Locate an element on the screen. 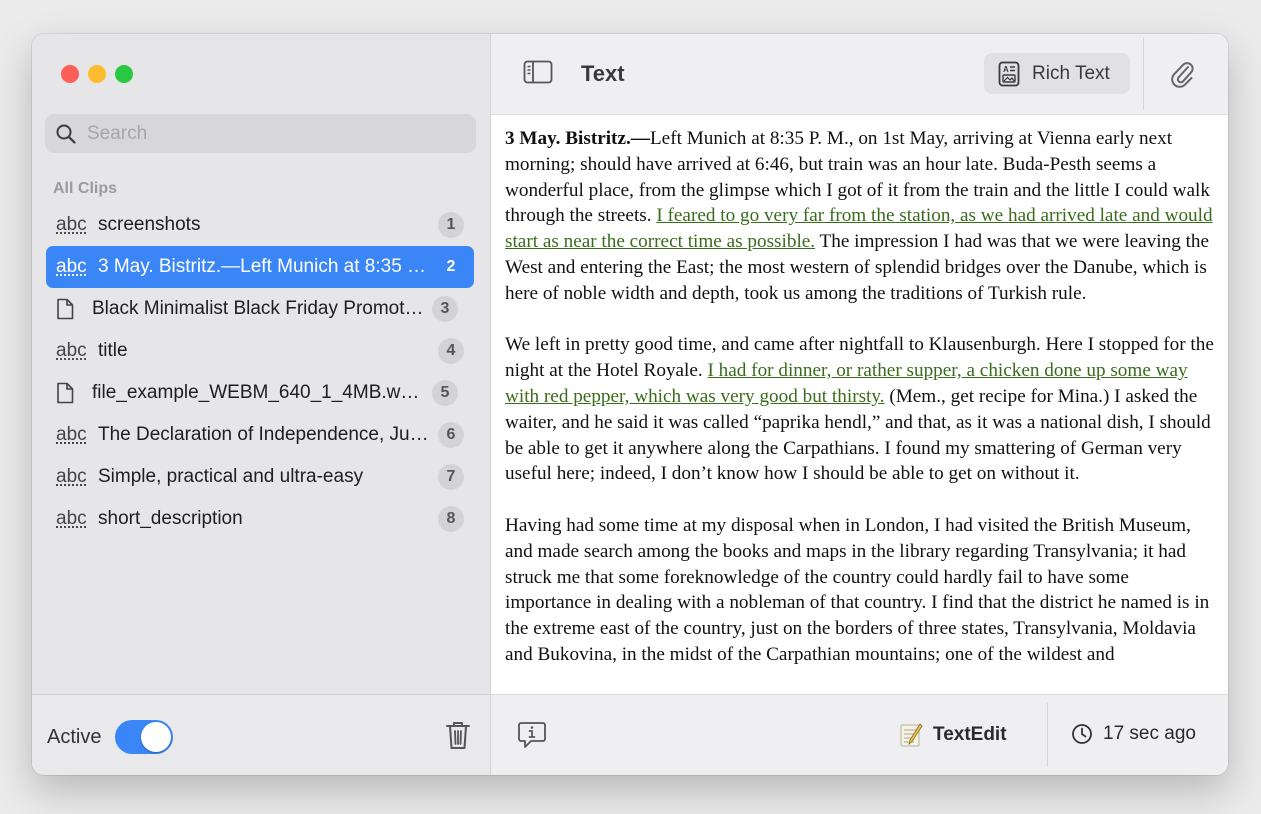 The width and height of the screenshot is (1261, 814). detail-footer: TextEdit 17 sec ago is located at coordinates (859, 734).